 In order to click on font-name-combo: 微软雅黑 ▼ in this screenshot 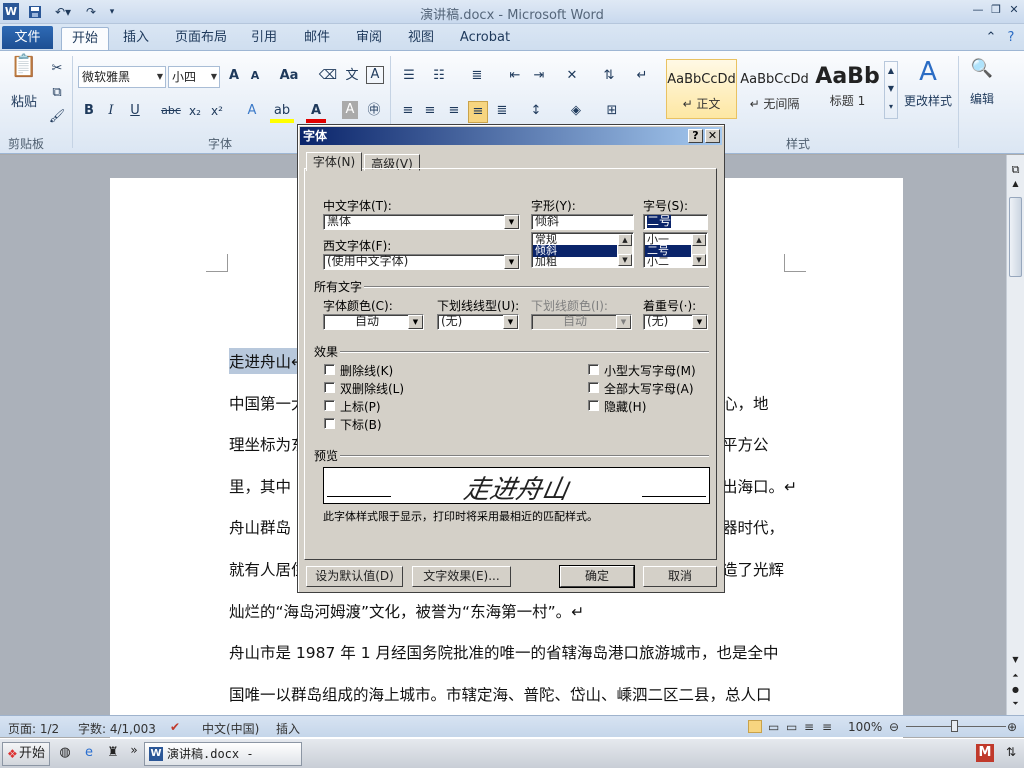, I will do `click(122, 77)`.